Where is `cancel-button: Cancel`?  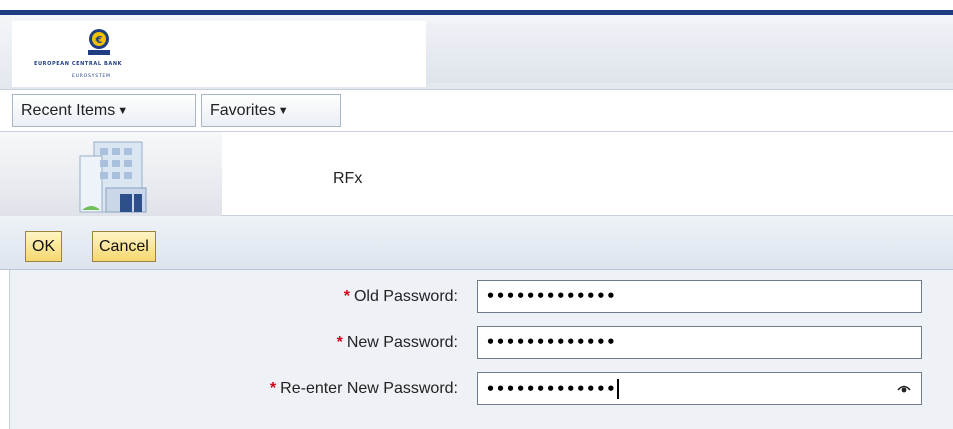 cancel-button: Cancel is located at coordinates (124, 246).